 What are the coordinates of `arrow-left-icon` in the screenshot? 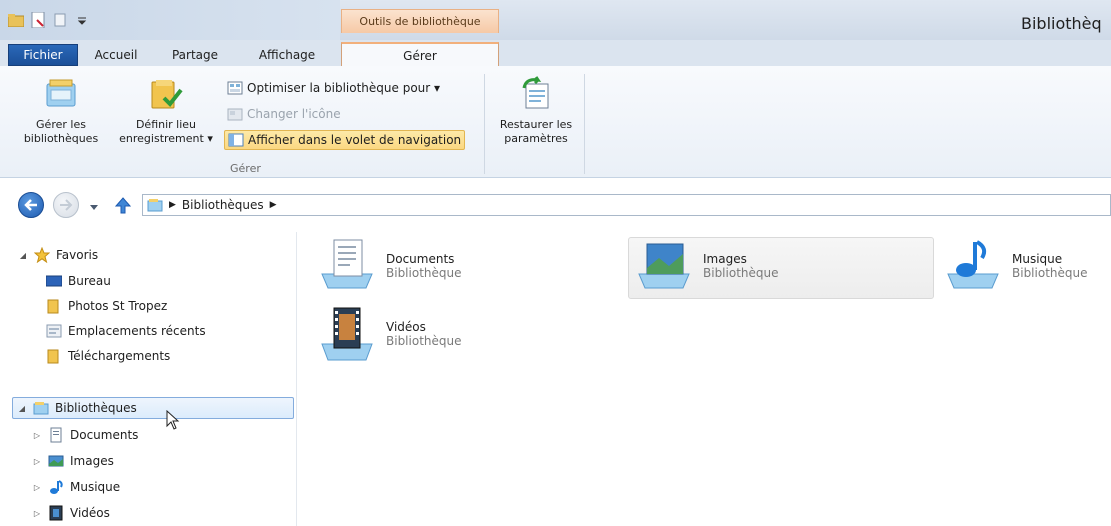 It's located at (30, 205).